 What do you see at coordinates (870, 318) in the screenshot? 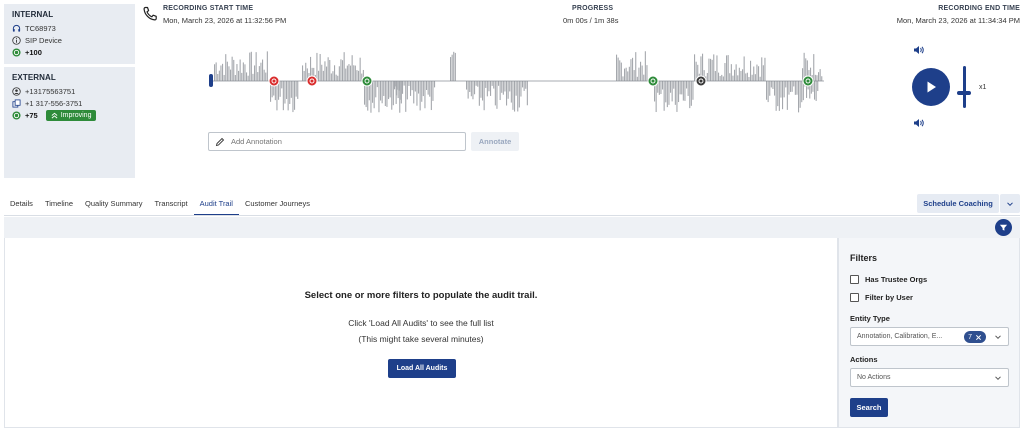
I see `entity-type-label: Entity Type` at bounding box center [870, 318].